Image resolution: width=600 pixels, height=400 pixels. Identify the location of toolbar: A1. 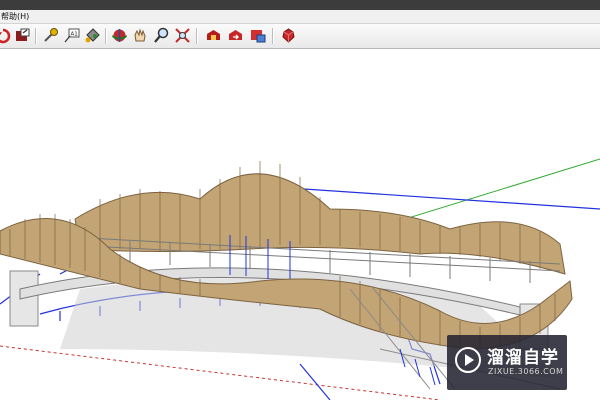
(300, 36).